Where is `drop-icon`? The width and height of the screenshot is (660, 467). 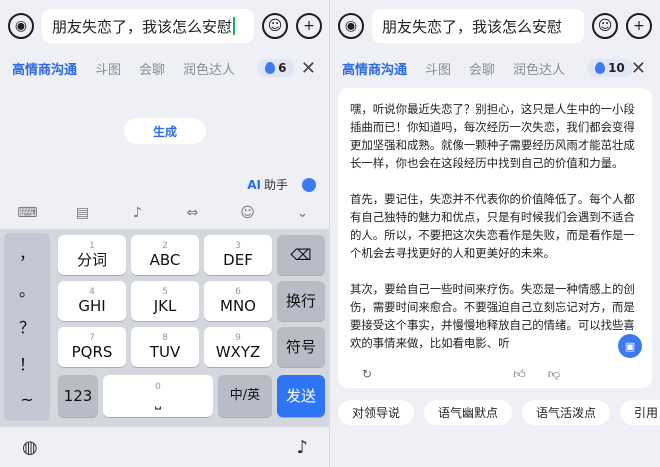 drop-icon is located at coordinates (270, 68).